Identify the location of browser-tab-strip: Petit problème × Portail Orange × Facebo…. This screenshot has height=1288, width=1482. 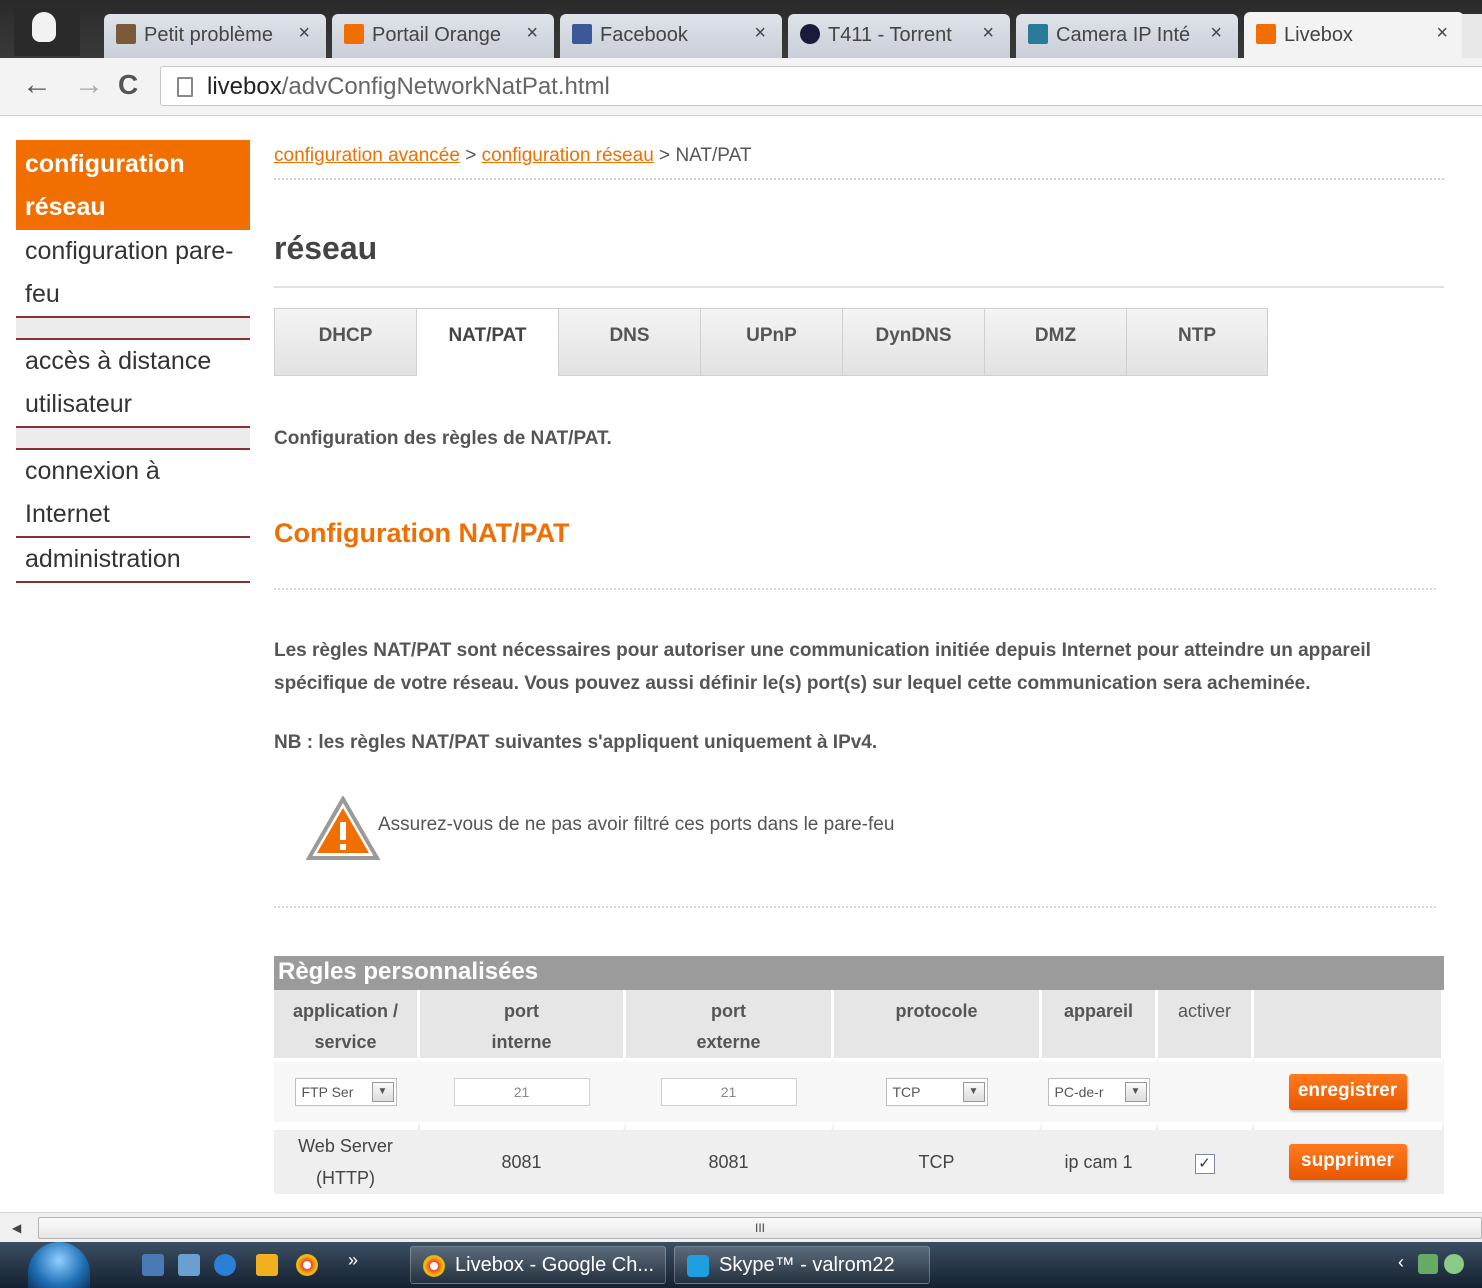
(741, 30).